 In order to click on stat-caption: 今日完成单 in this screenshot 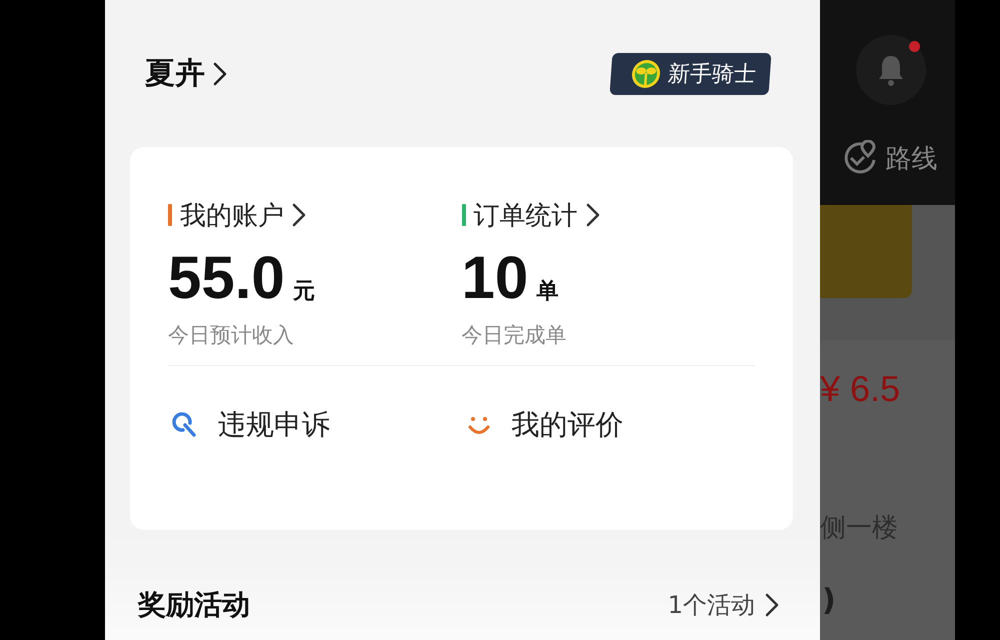, I will do `click(515, 335)`.